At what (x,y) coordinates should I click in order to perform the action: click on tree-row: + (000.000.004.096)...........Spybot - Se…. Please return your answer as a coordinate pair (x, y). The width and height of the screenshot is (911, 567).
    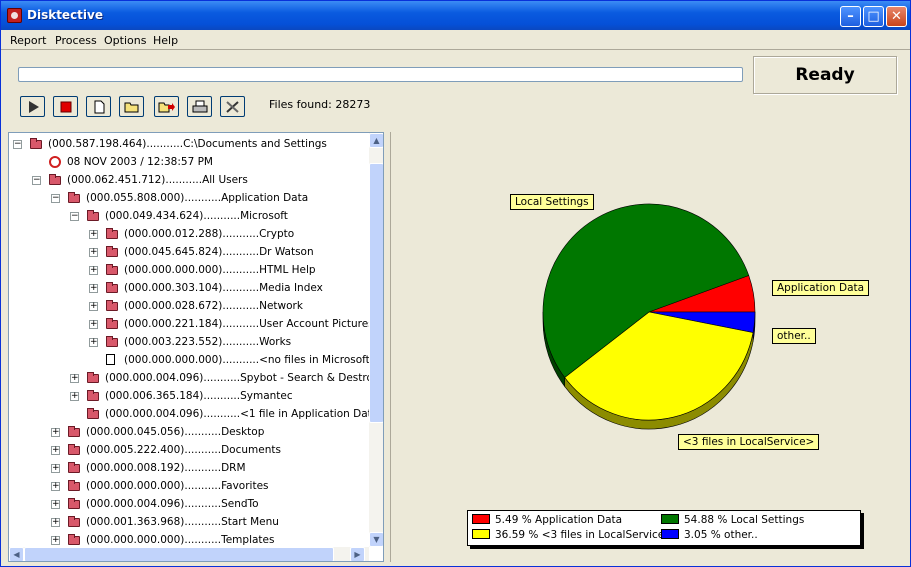
    Looking at the image, I should click on (189, 378).